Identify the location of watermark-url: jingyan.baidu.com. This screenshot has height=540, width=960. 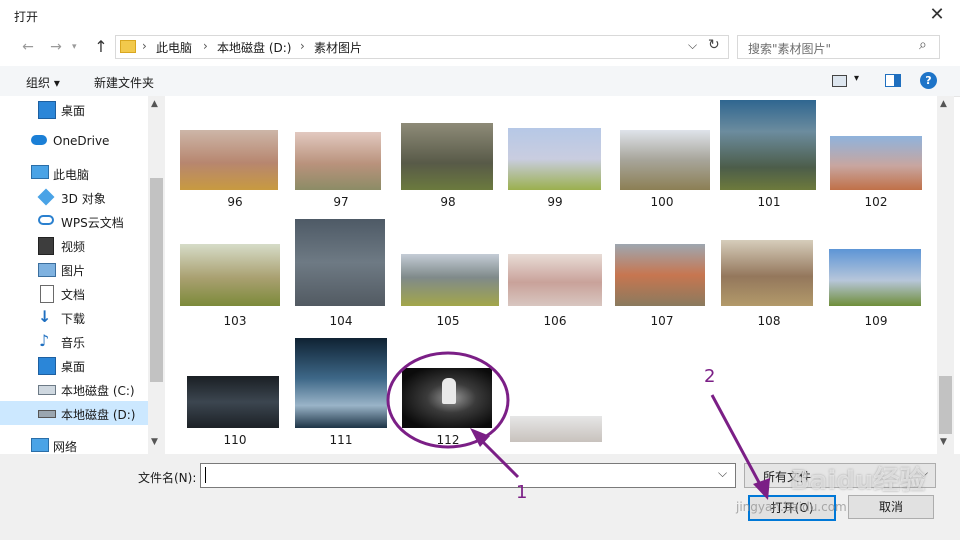
(791, 507).